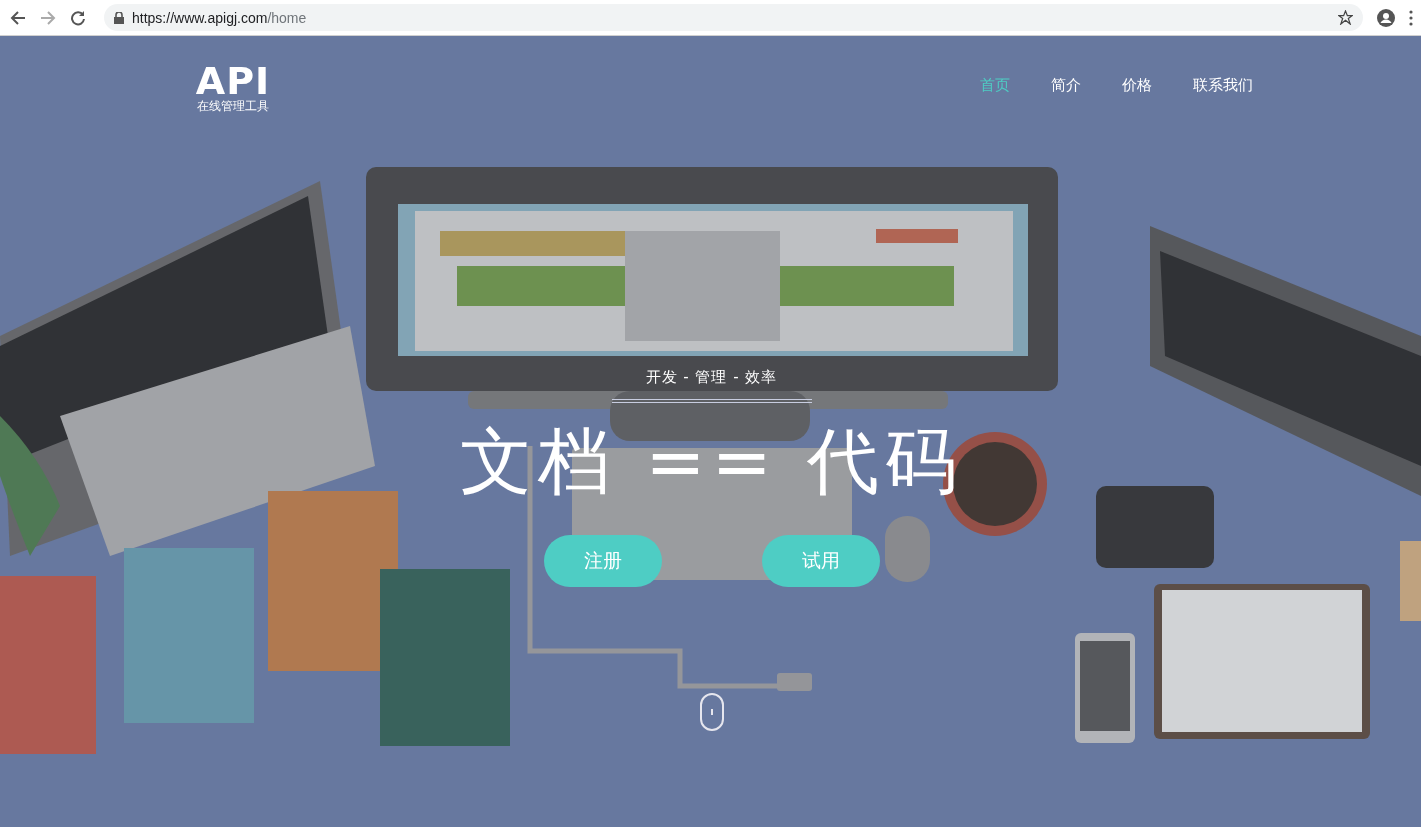  Describe the element at coordinates (1386, 17) in the screenshot. I see `account-icon` at that location.